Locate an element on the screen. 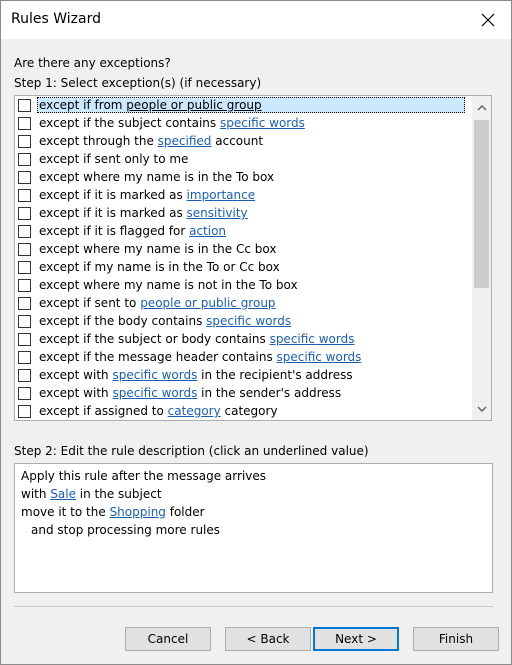  exception-value-link: action is located at coordinates (207, 231).